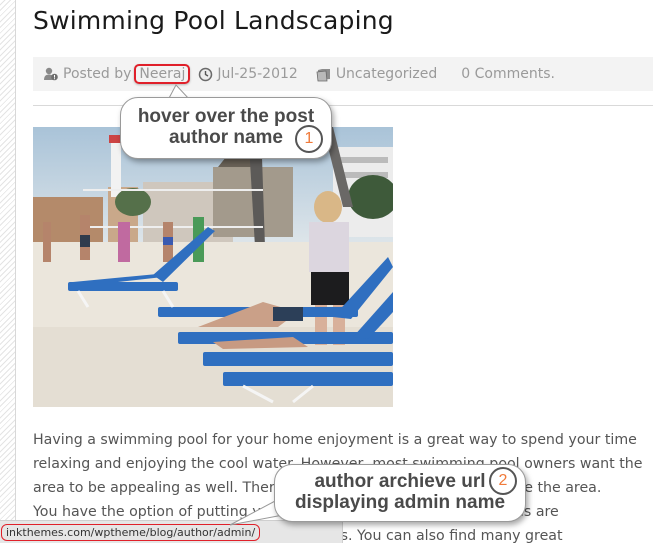 The image size is (653, 548). I want to click on left-decorative-rail, so click(8, 271).